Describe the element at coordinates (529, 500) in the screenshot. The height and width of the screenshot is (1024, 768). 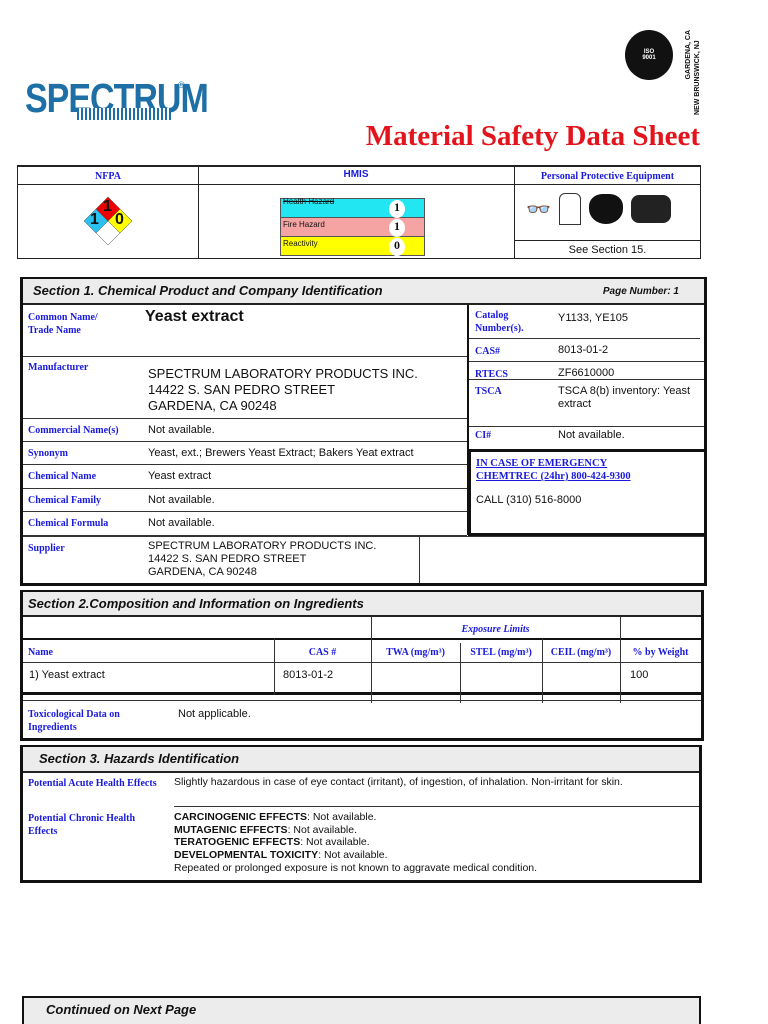
I see `emergency-call: CALL (310) 516-8000` at that location.